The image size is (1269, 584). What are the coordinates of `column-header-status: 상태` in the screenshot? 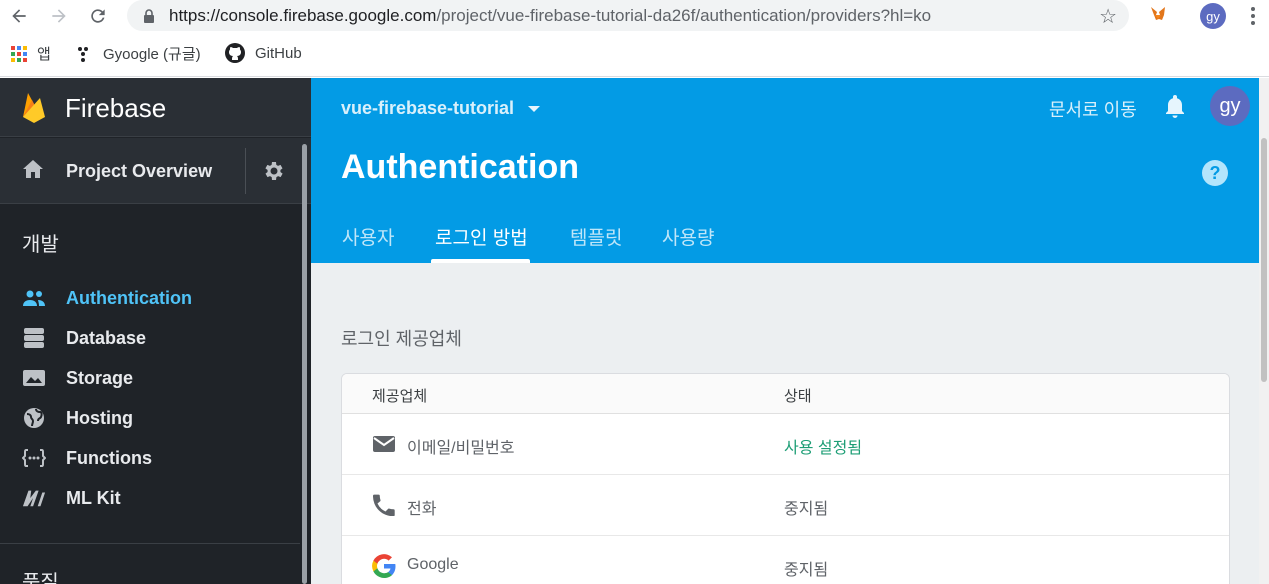 It's located at (798, 396).